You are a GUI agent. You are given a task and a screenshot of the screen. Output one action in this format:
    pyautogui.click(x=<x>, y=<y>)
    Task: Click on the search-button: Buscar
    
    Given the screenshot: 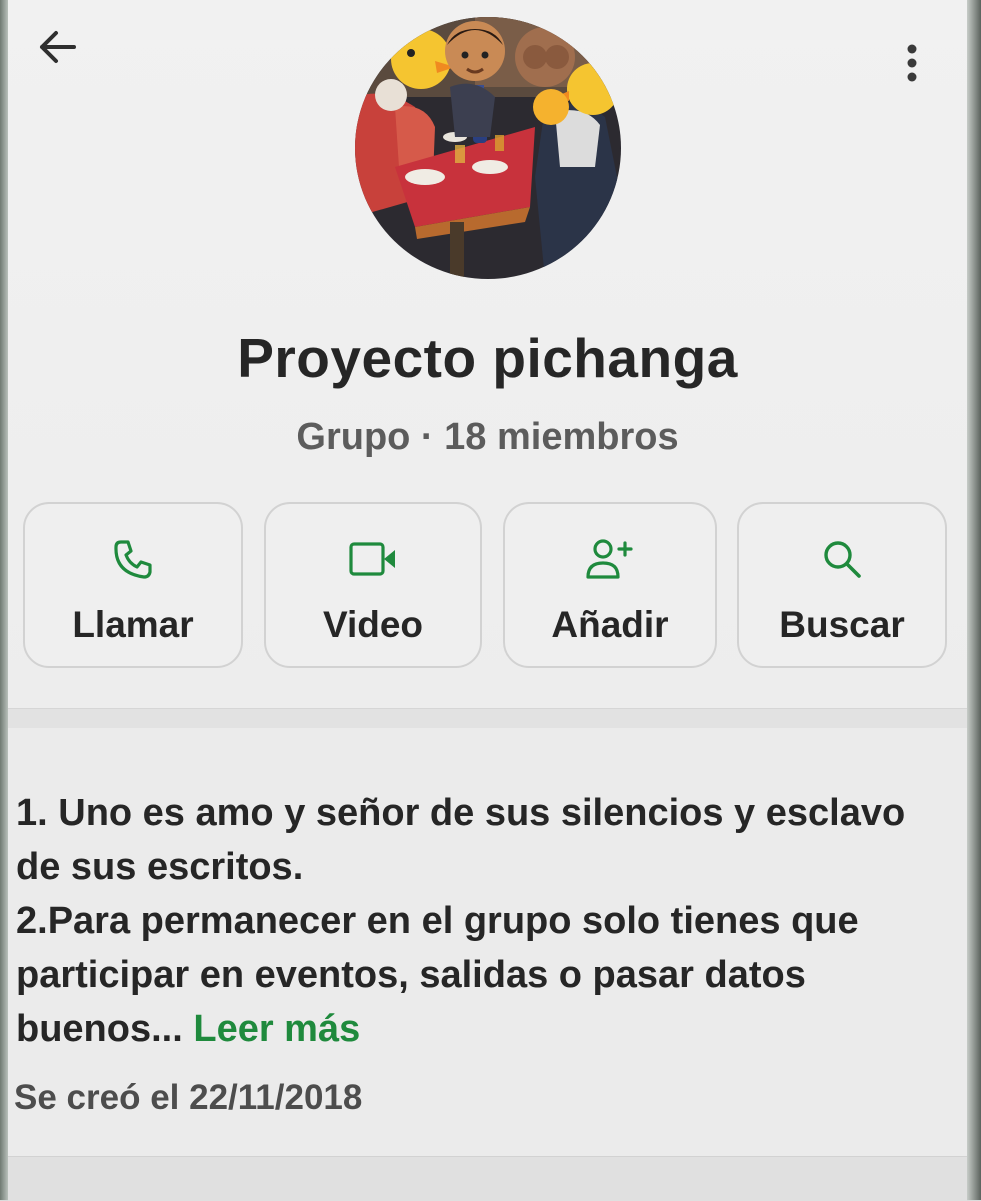 What is the action you would take?
    pyautogui.click(x=842, y=585)
    